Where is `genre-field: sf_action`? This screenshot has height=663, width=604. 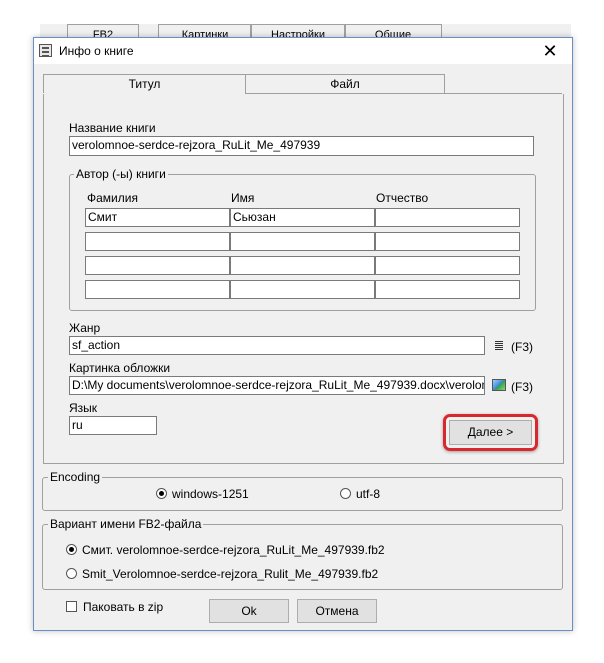 genre-field: sf_action is located at coordinates (277, 345).